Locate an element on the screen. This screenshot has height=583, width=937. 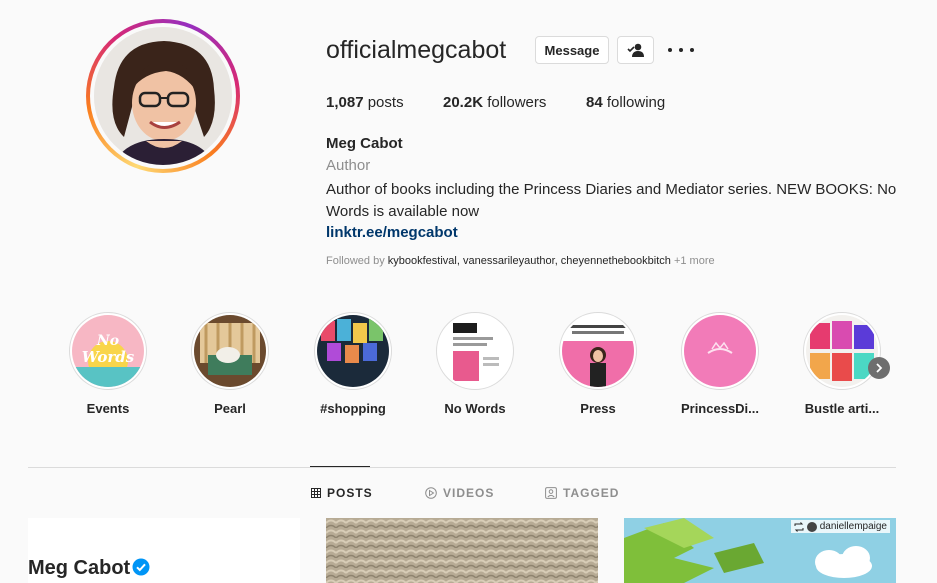
svg-text: No is located at coordinates (107, 341).